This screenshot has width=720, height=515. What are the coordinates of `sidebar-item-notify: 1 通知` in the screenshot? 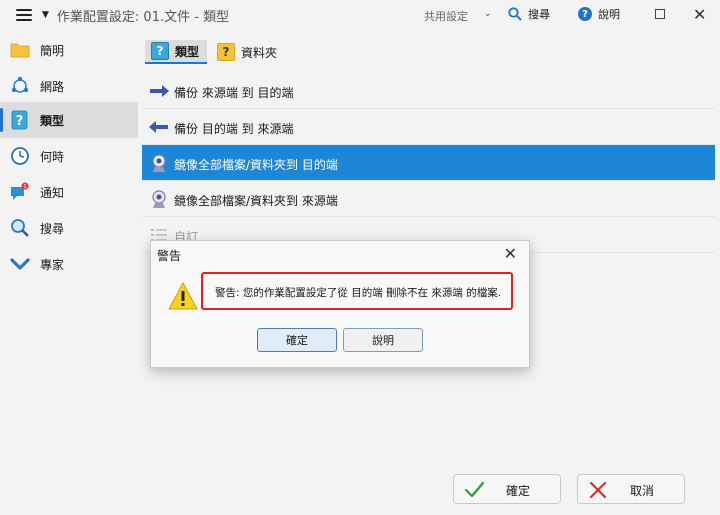 It's located at (69, 192).